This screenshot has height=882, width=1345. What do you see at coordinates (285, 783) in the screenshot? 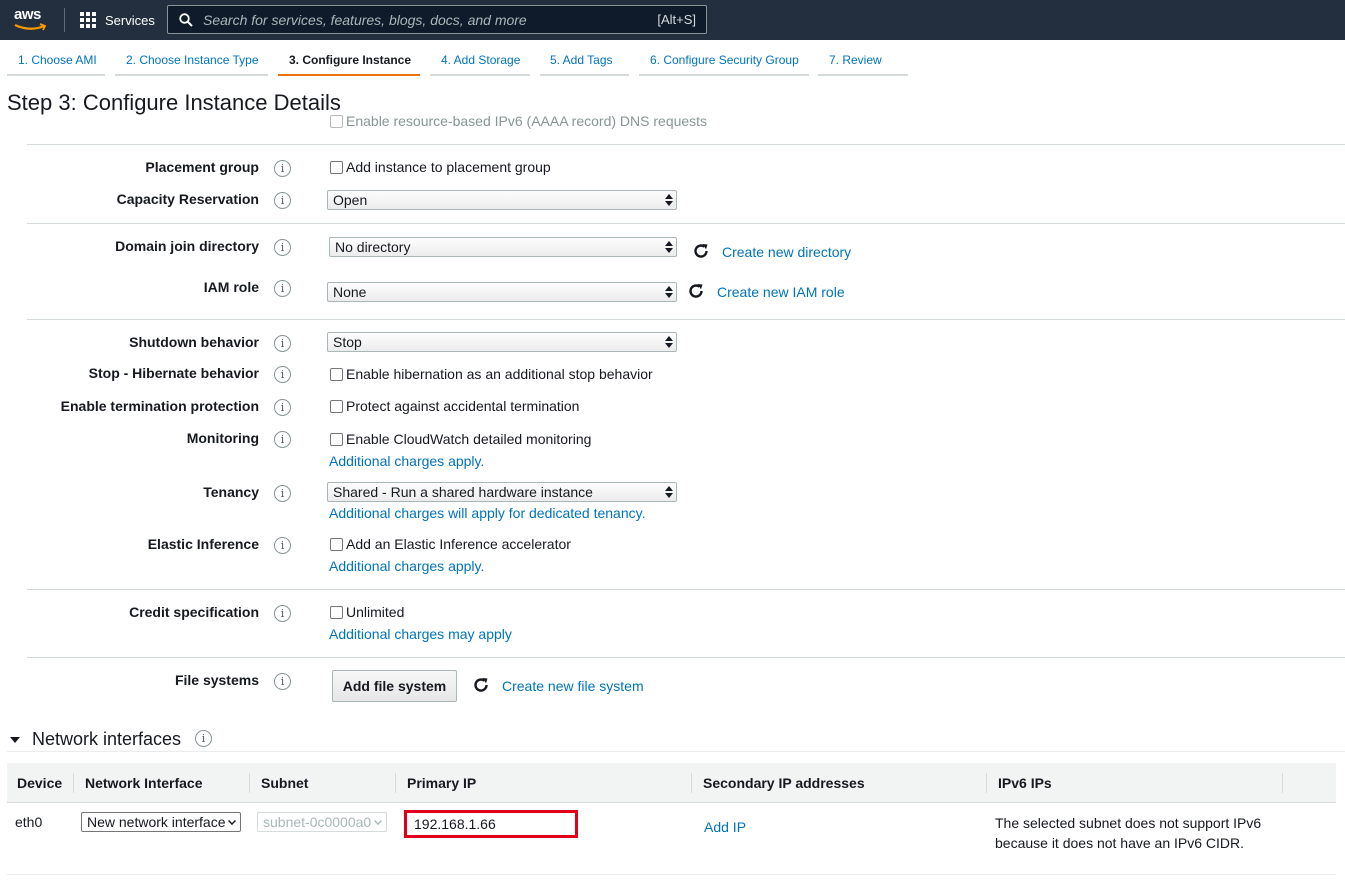
I see `column-subnet: Subnet` at bounding box center [285, 783].